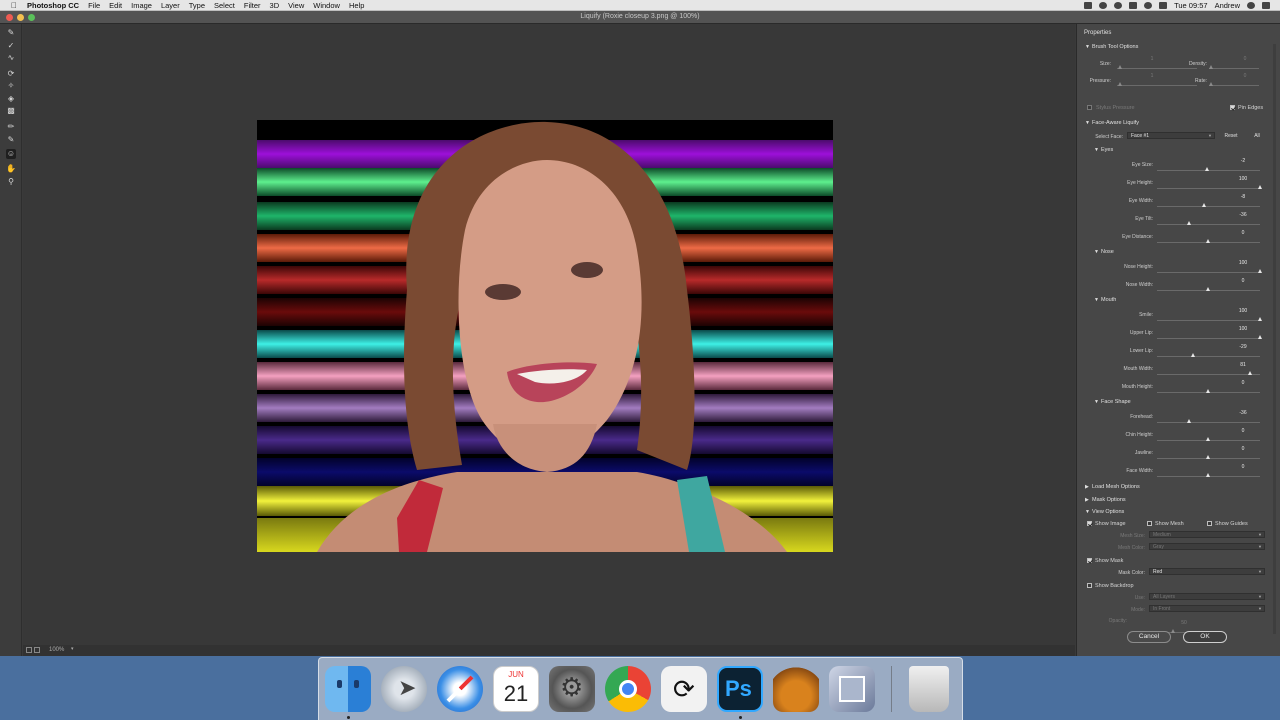  Describe the element at coordinates (326, 5) in the screenshot. I see `menu-window: Window` at that location.